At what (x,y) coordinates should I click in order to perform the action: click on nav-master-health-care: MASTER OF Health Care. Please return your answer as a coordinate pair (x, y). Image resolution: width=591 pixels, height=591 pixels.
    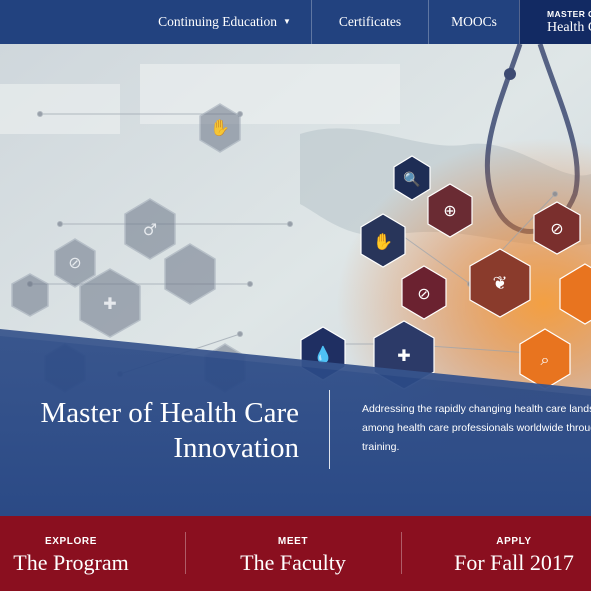
    Looking at the image, I should click on (555, 22).